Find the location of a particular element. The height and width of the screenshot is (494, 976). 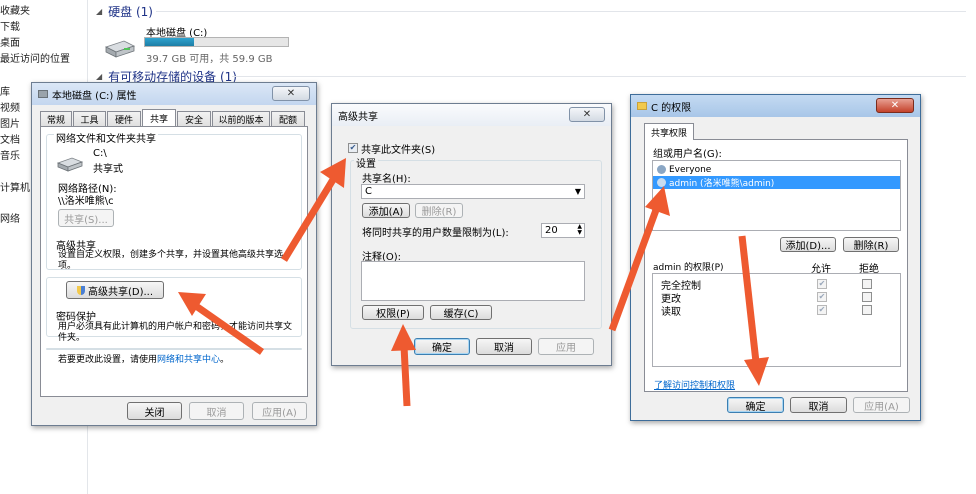

tab-quota: 配额 is located at coordinates (288, 118).